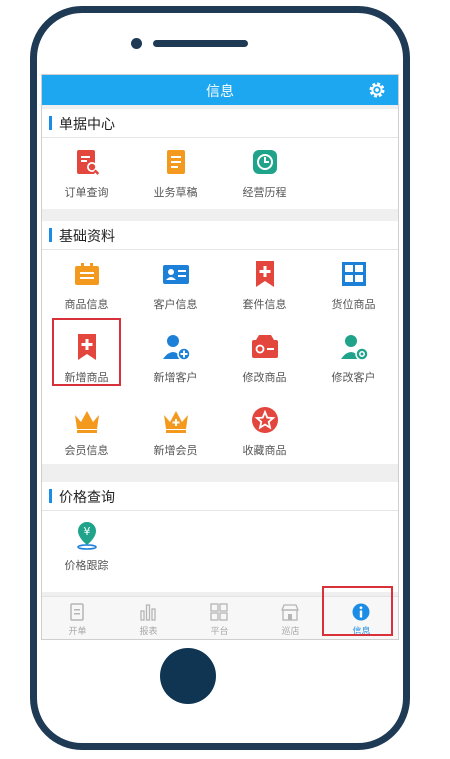 The height and width of the screenshot is (759, 450). Describe the element at coordinates (87, 498) in the screenshot. I see `section-title: 价格查询` at that location.